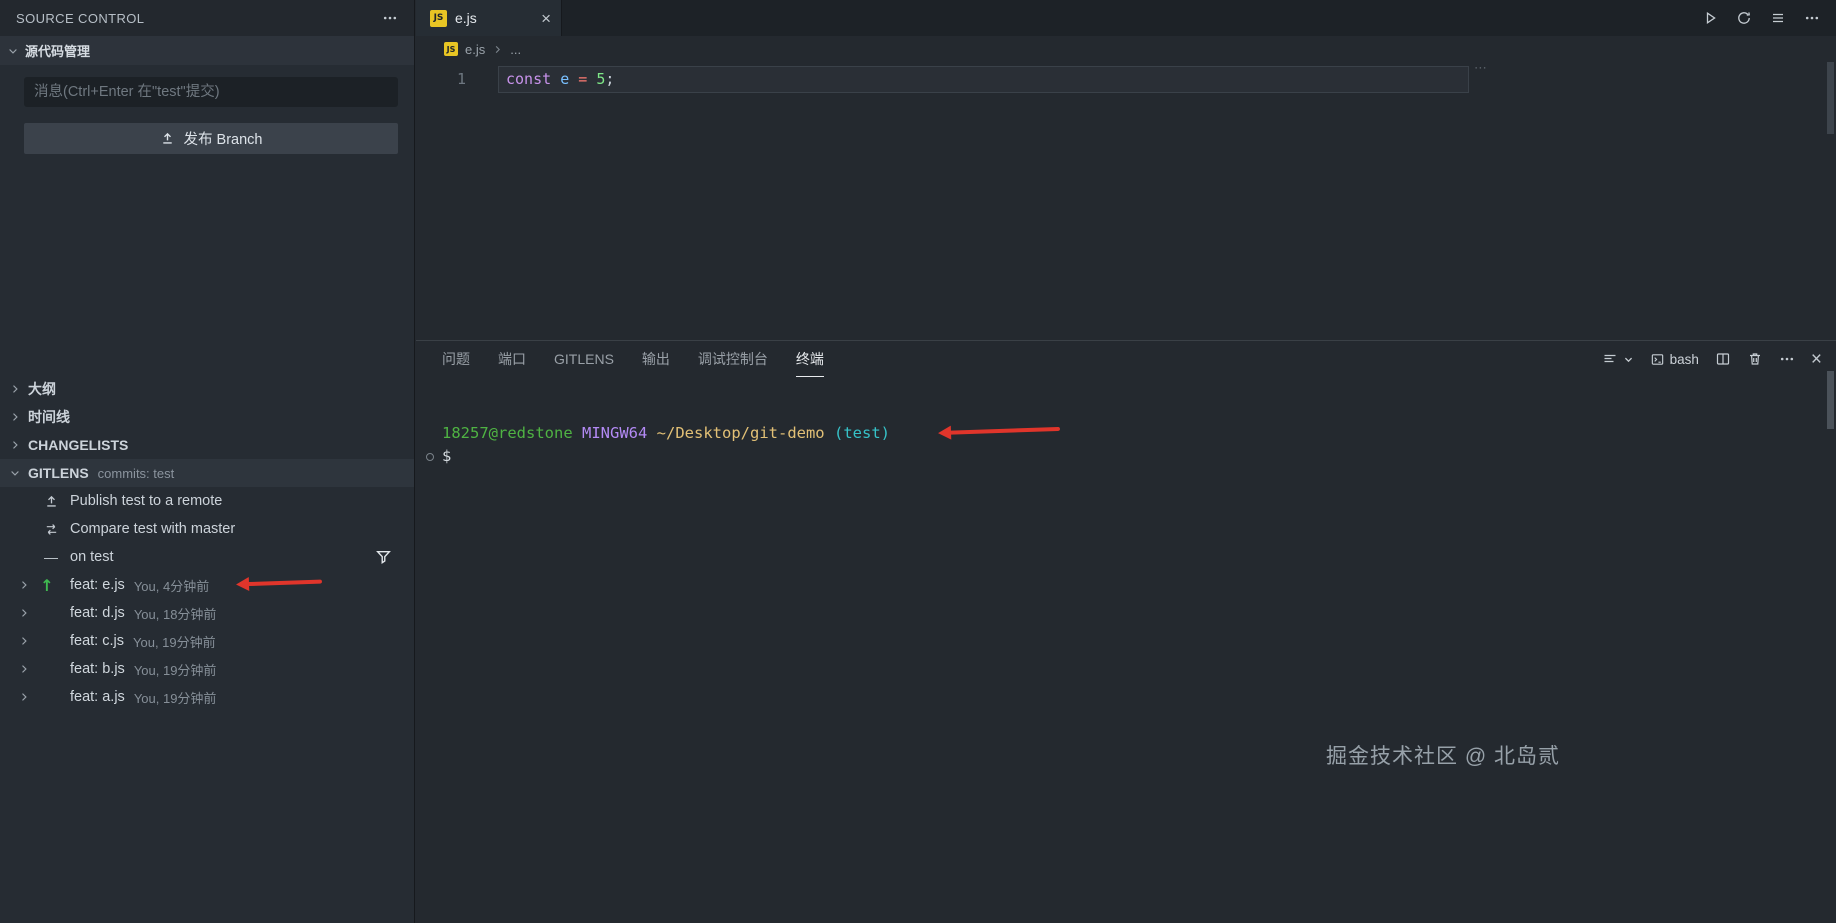 The image size is (1836, 923). What do you see at coordinates (80, 18) in the screenshot?
I see `sidebar-title: SOURCE CONTROL` at bounding box center [80, 18].